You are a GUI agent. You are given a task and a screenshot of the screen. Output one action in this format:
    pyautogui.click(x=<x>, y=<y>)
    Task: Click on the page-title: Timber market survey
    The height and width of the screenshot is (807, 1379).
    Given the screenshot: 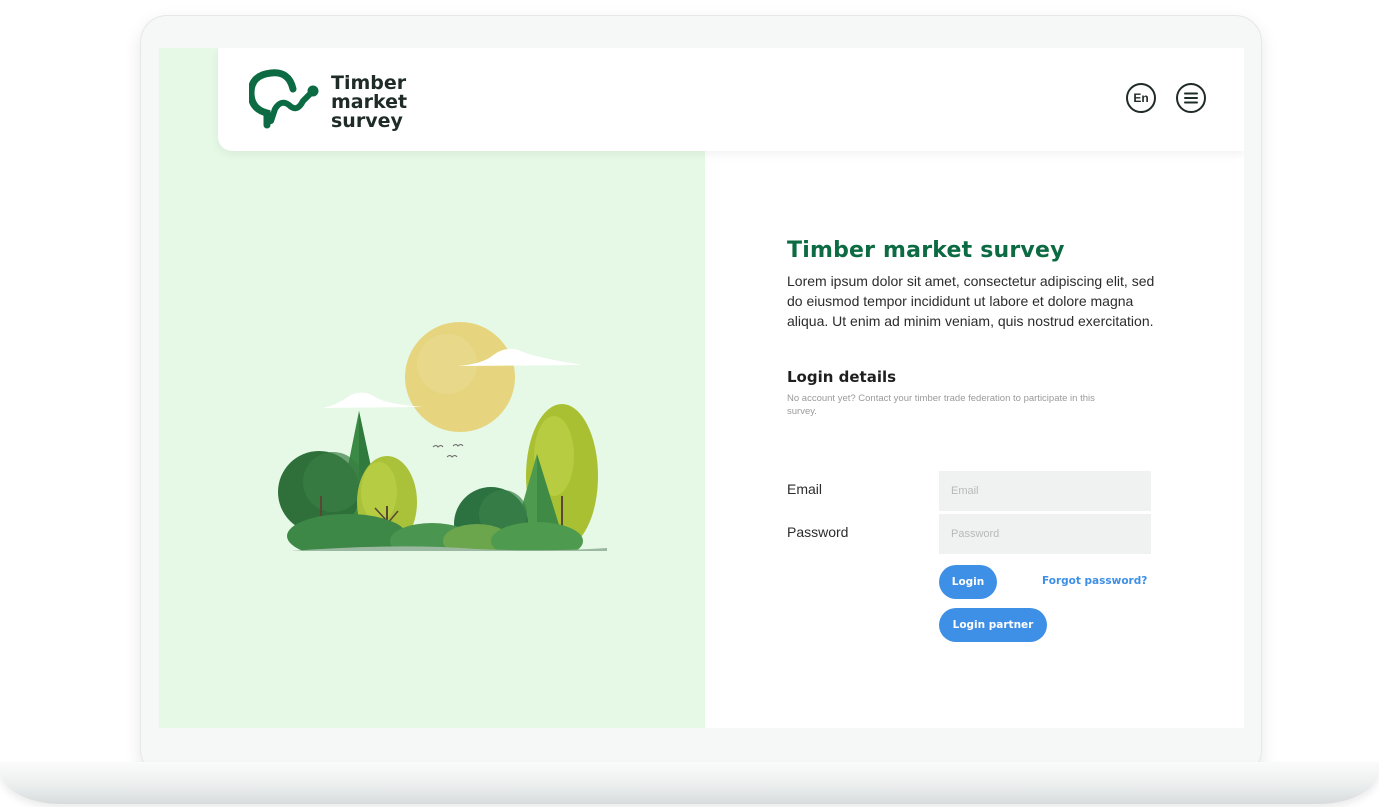 What is the action you would take?
    pyautogui.click(x=926, y=250)
    